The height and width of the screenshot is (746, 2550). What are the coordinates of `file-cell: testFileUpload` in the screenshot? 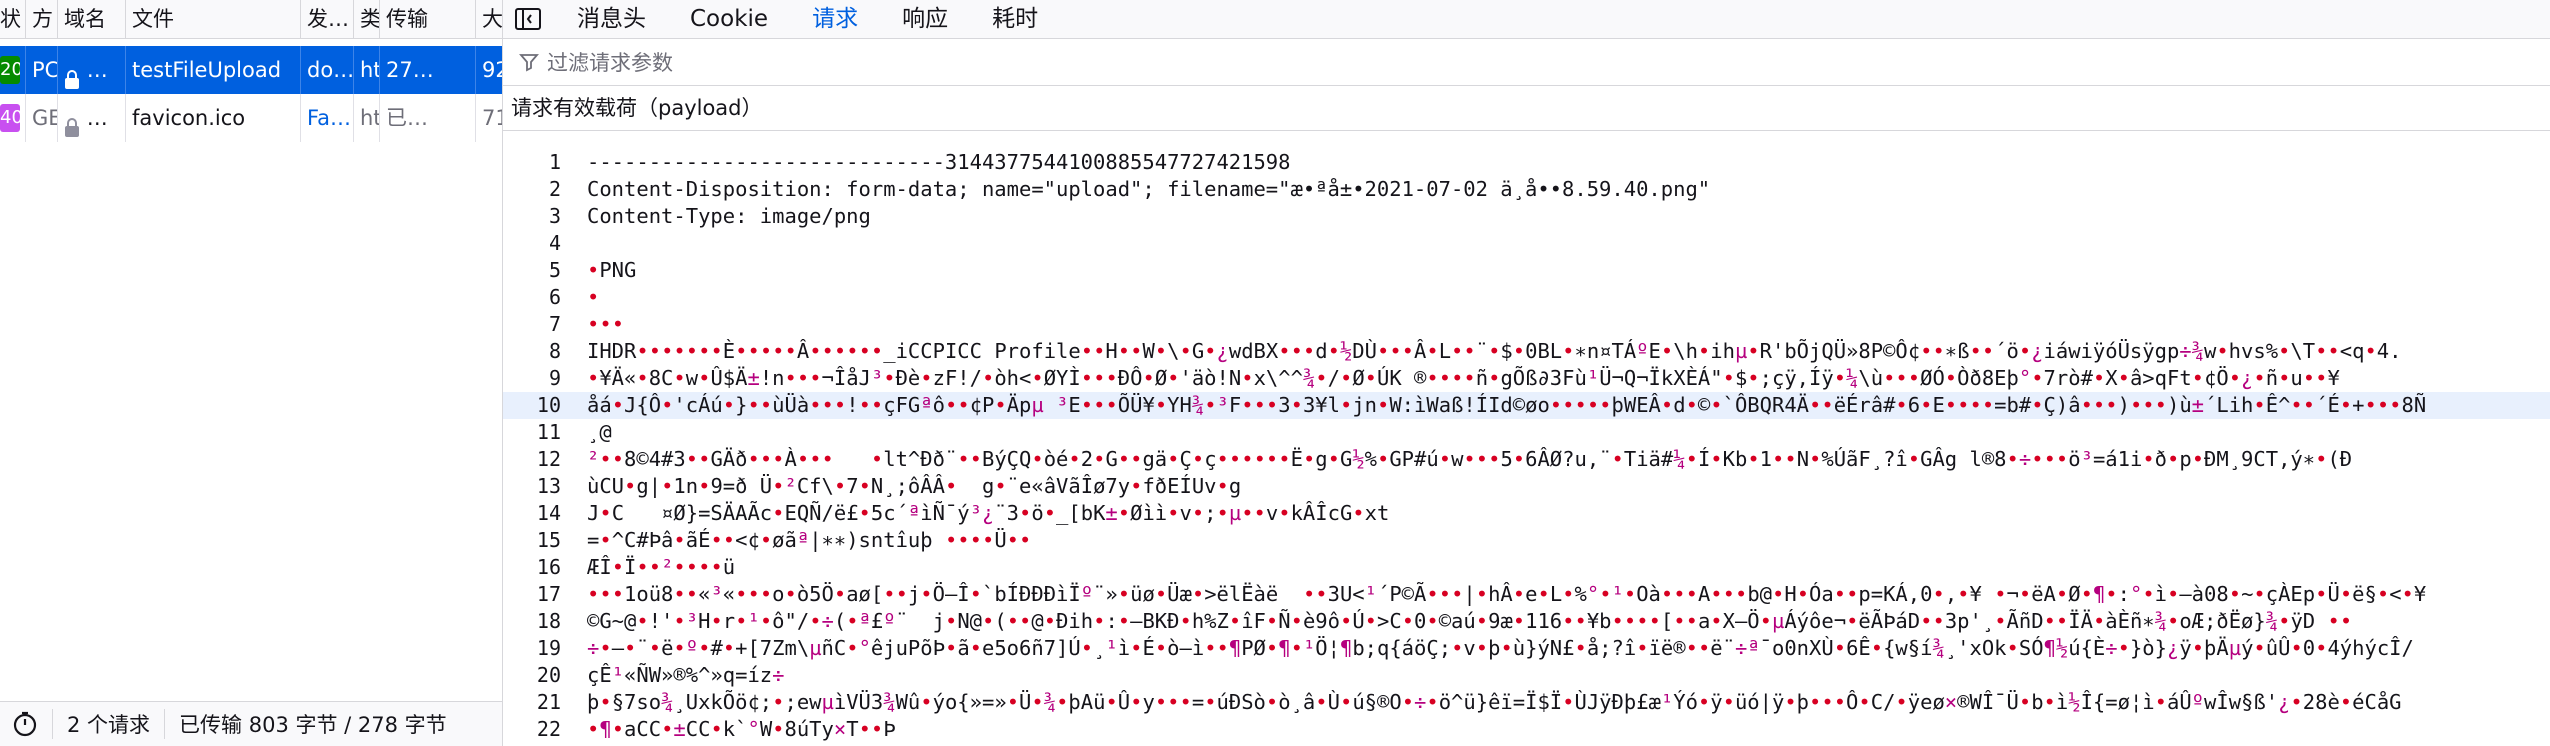 It's located at (213, 70).